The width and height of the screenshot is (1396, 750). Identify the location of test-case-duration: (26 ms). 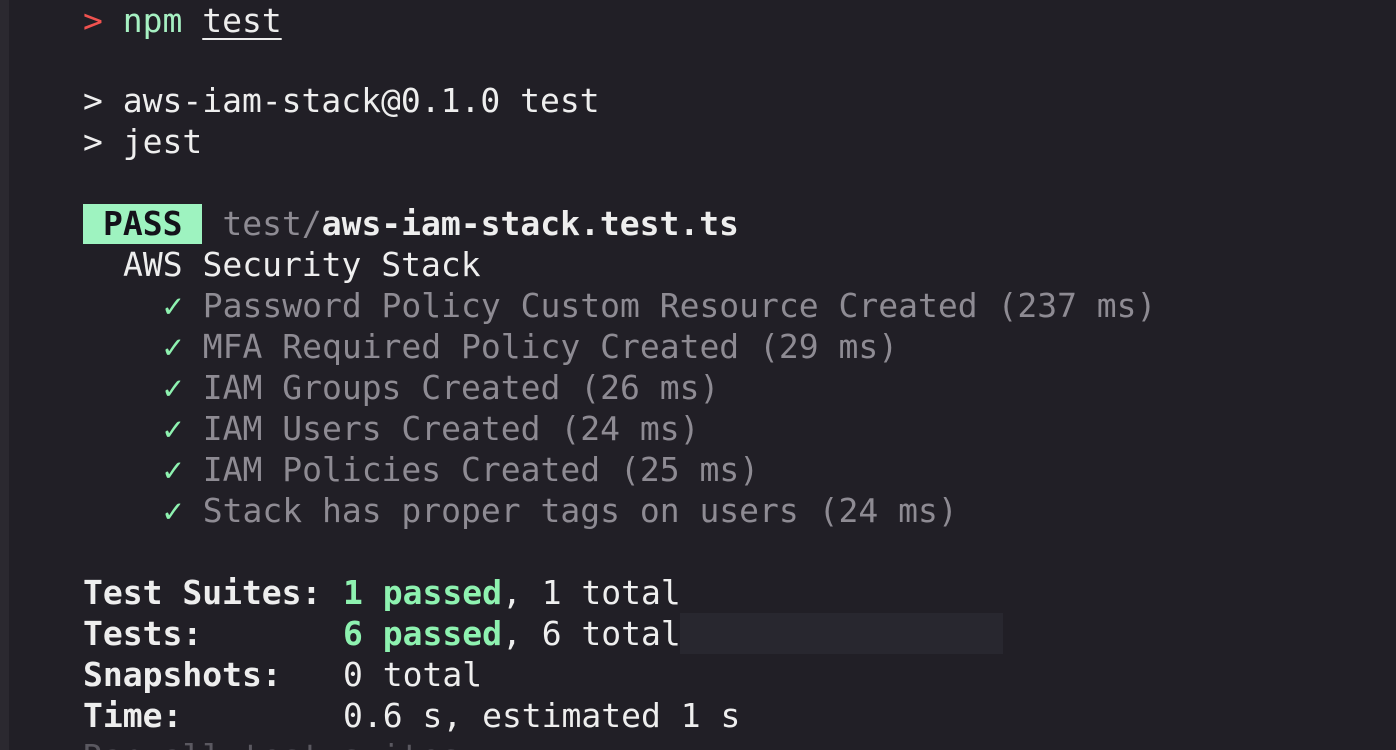
(650, 387).